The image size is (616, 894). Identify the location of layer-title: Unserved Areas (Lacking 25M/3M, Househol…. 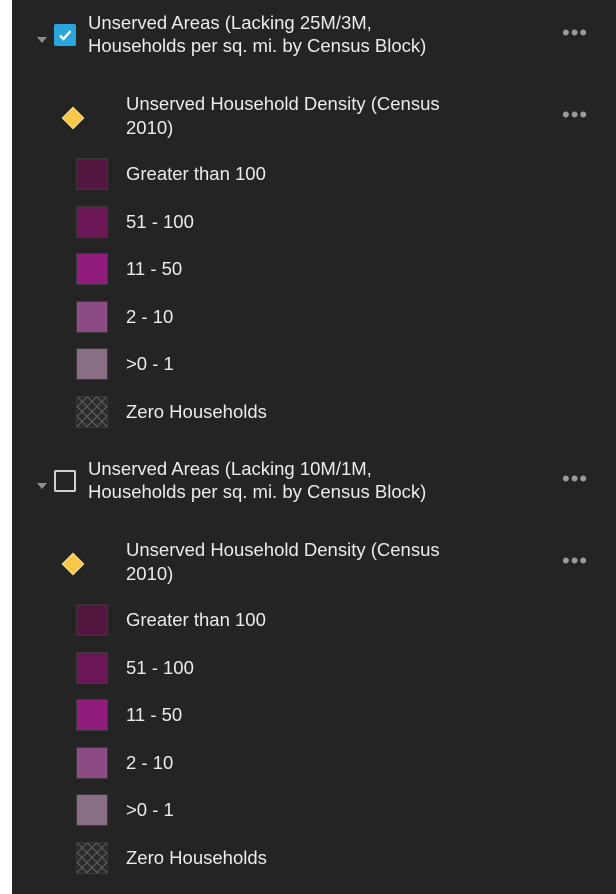
(323, 34).